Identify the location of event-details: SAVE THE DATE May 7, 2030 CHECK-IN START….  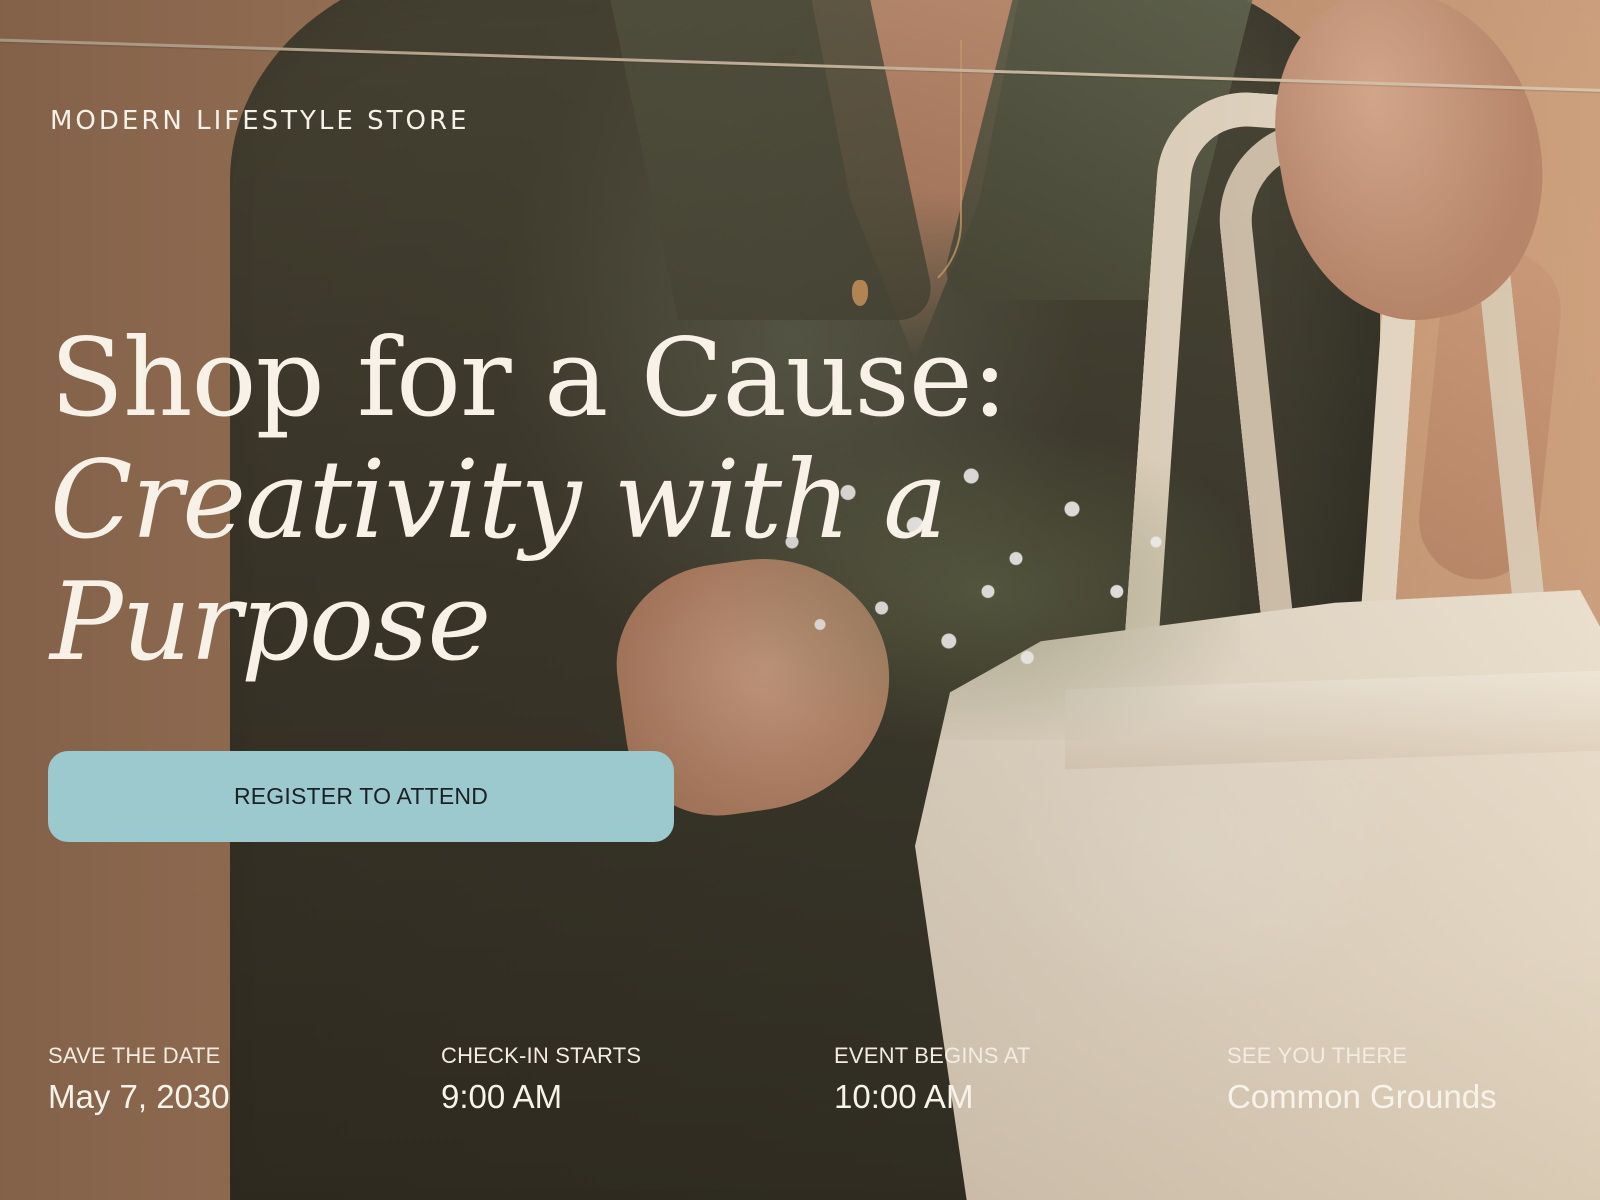
(818, 1083).